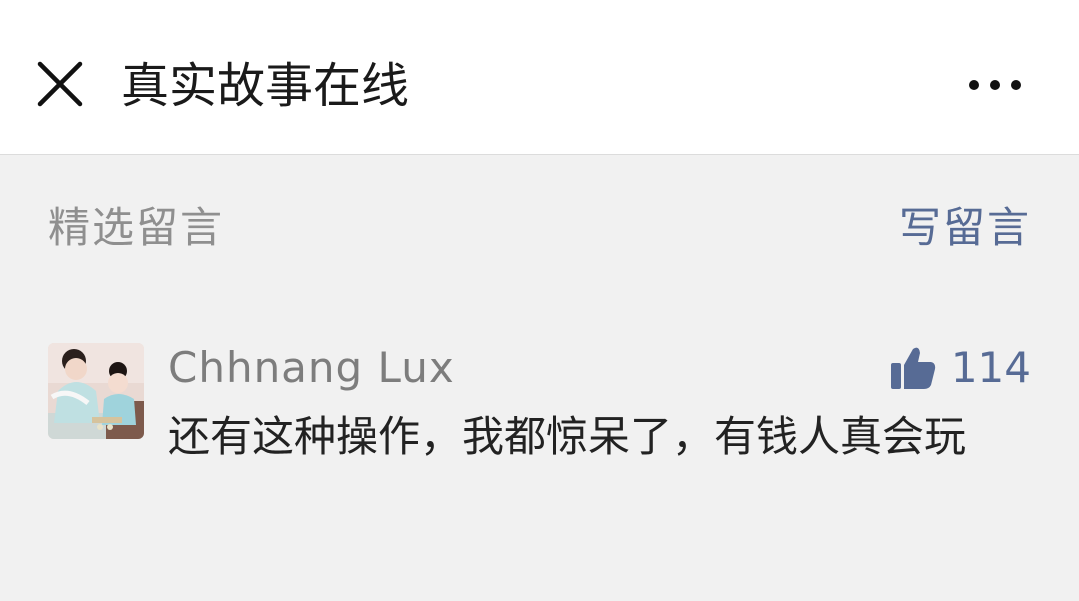 The height and width of the screenshot is (601, 1079). I want to click on like-button: 114, so click(960, 368).